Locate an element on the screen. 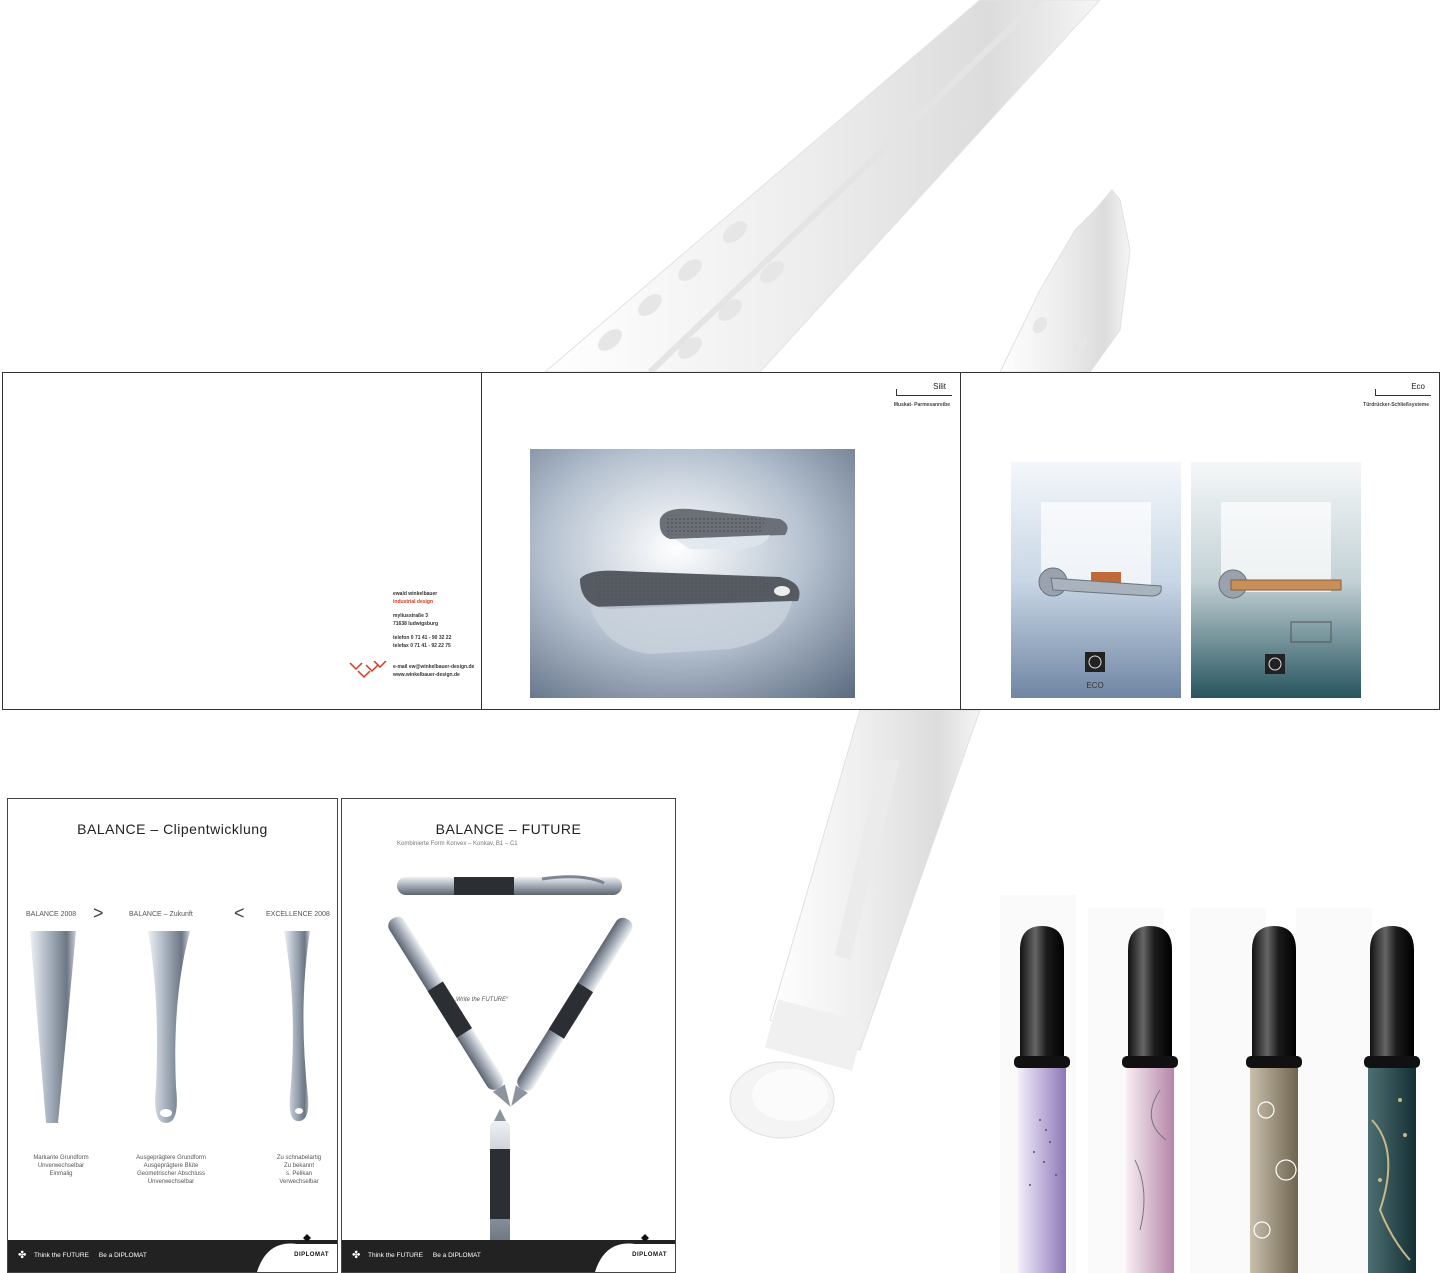 This screenshot has height=1273, width=1440. poster1-title: BALANCE – Clipentwicklung is located at coordinates (172, 829).